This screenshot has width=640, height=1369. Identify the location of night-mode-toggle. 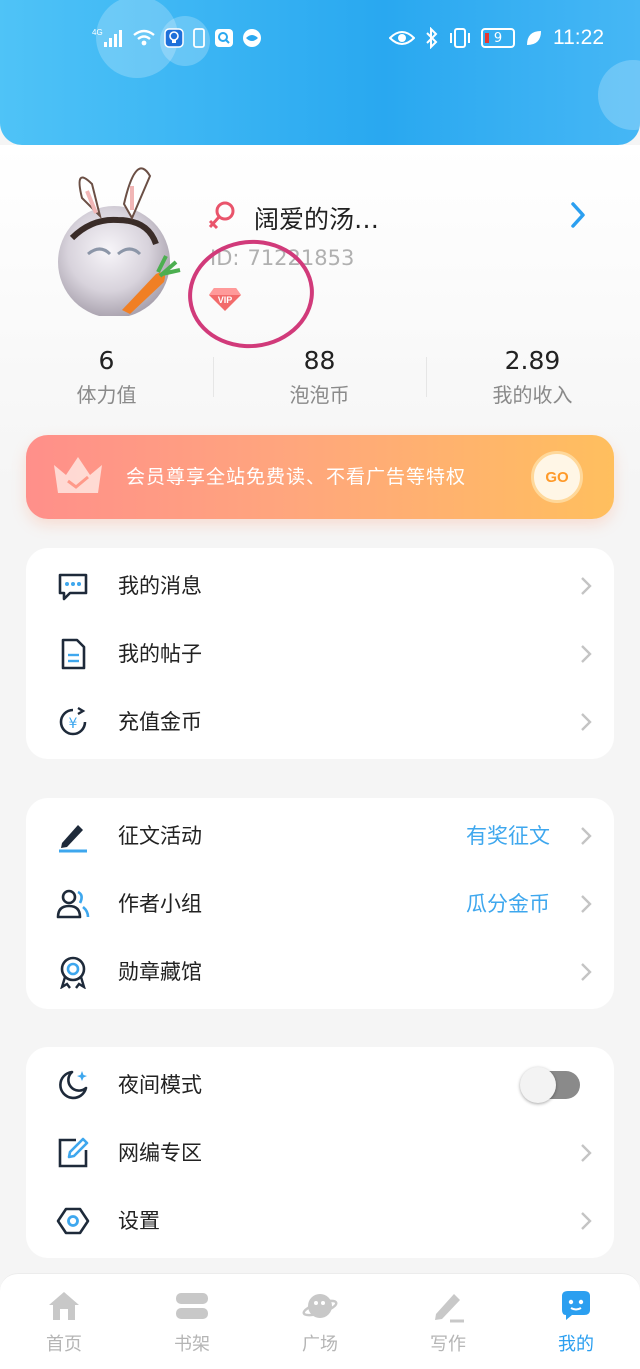
(550, 1085).